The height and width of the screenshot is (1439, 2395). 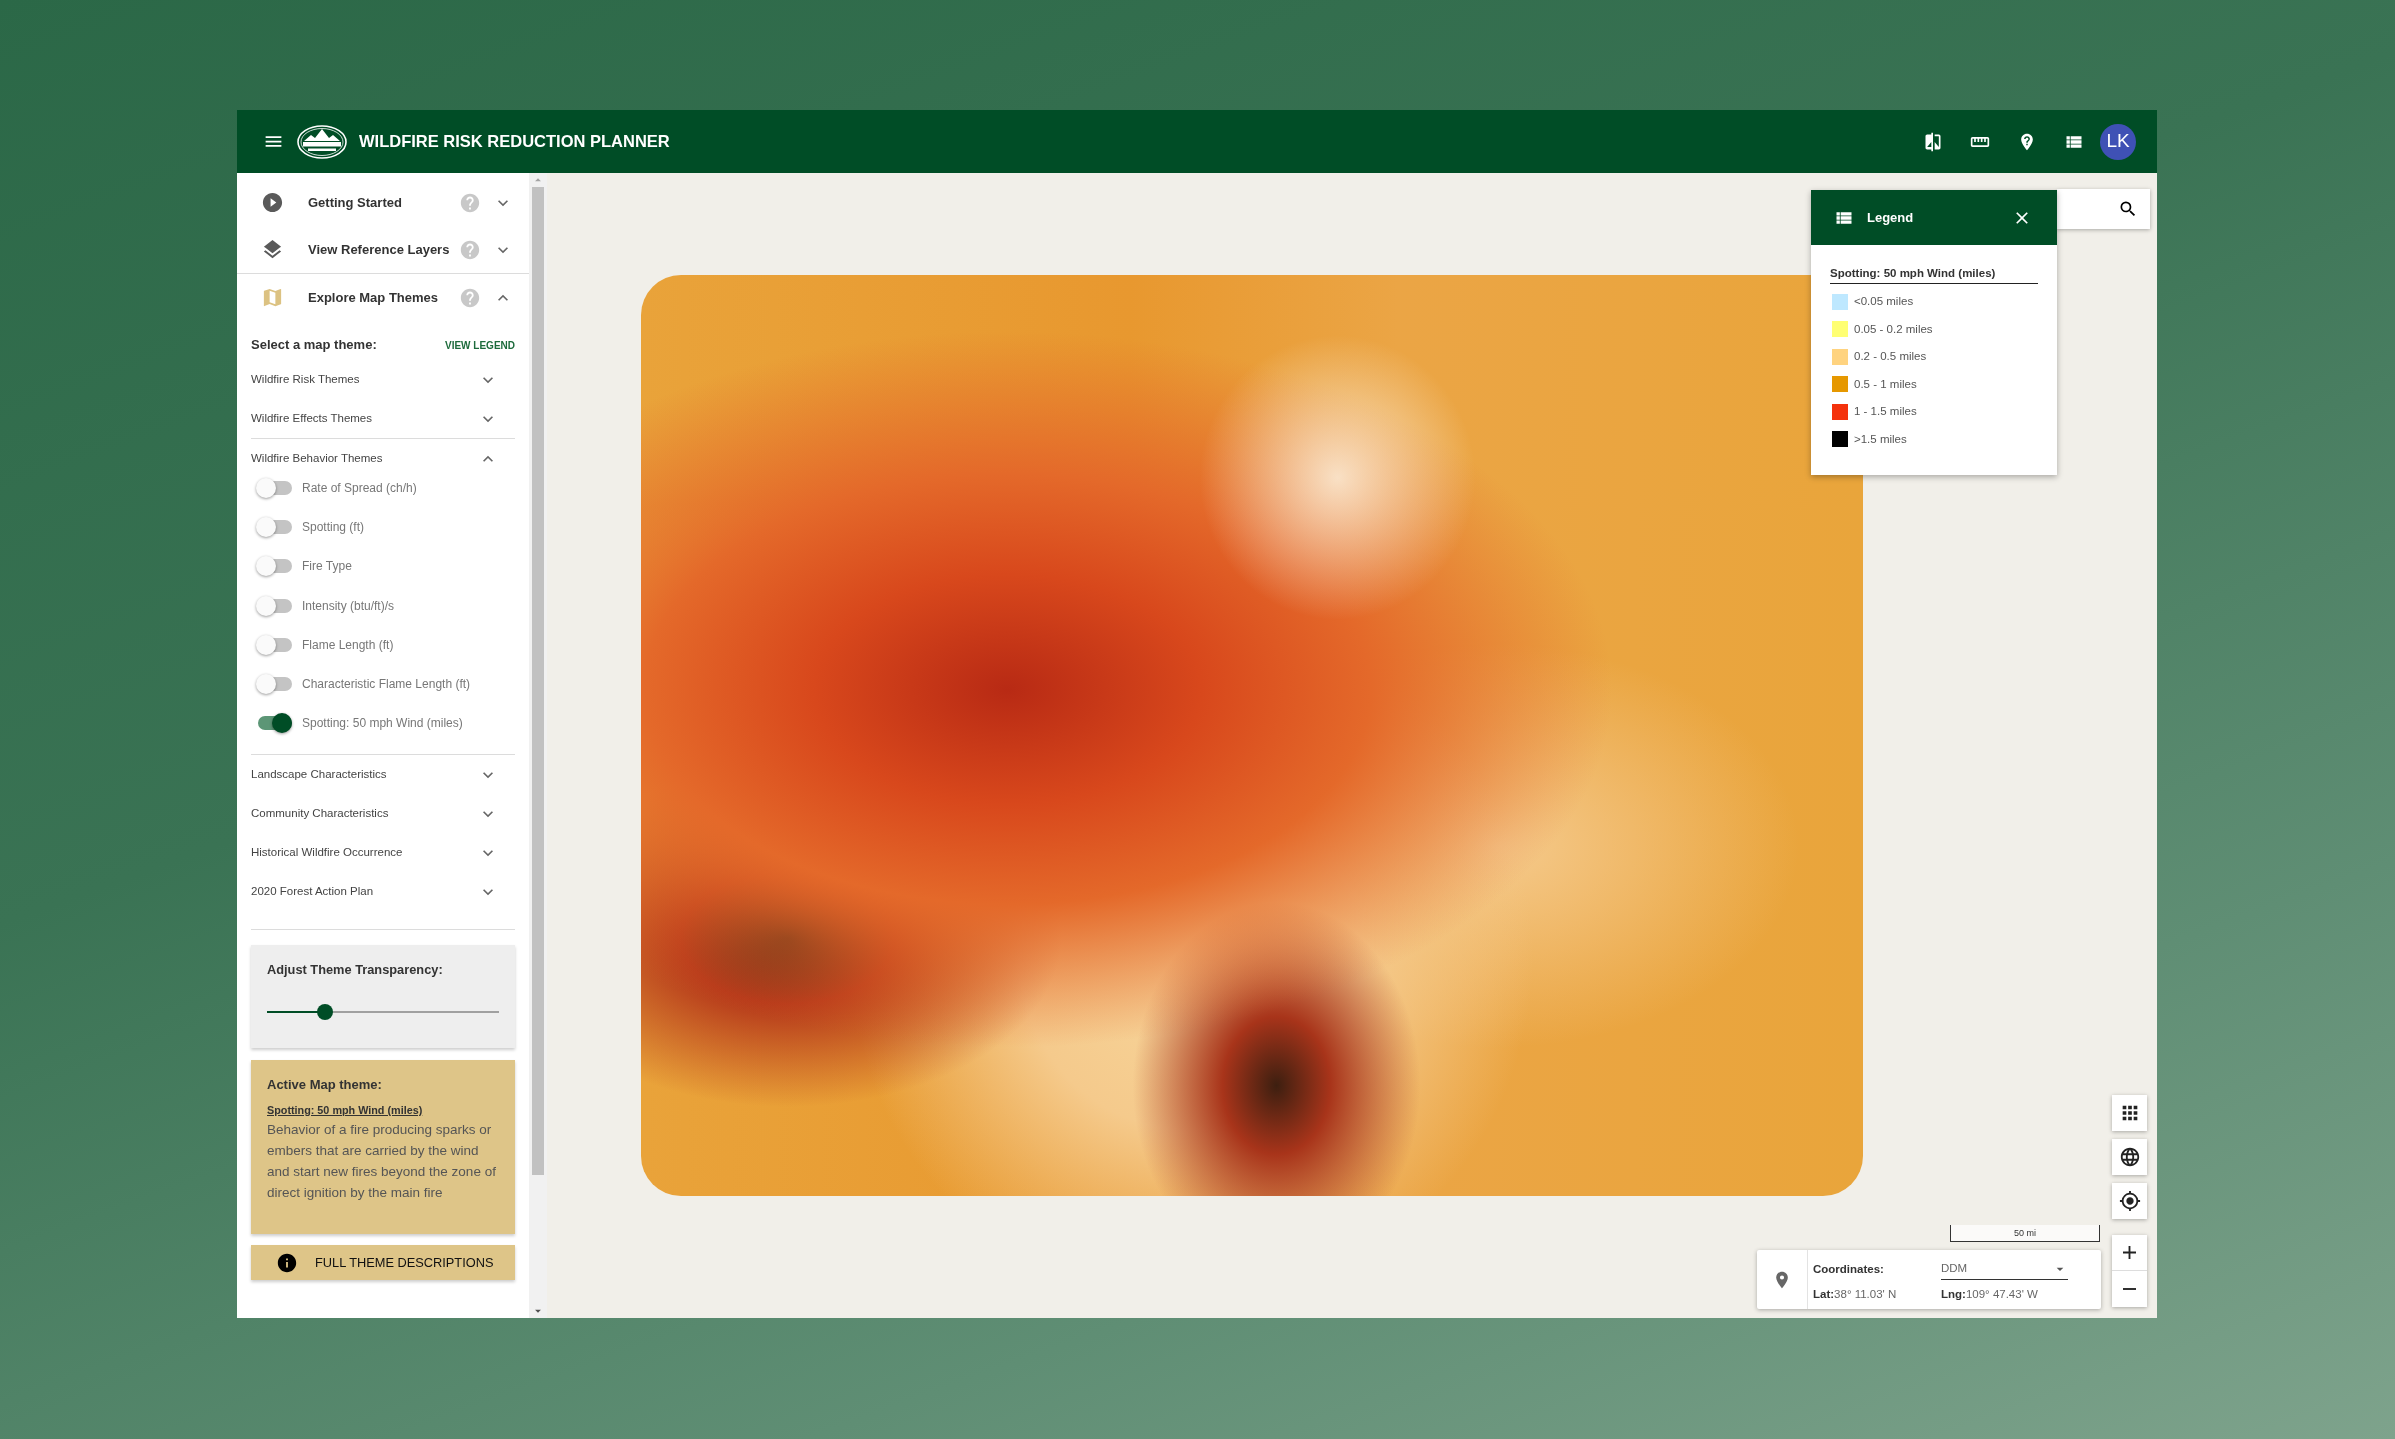 I want to click on toggle-label: Rate of Spread (ch/h), so click(x=359, y=488).